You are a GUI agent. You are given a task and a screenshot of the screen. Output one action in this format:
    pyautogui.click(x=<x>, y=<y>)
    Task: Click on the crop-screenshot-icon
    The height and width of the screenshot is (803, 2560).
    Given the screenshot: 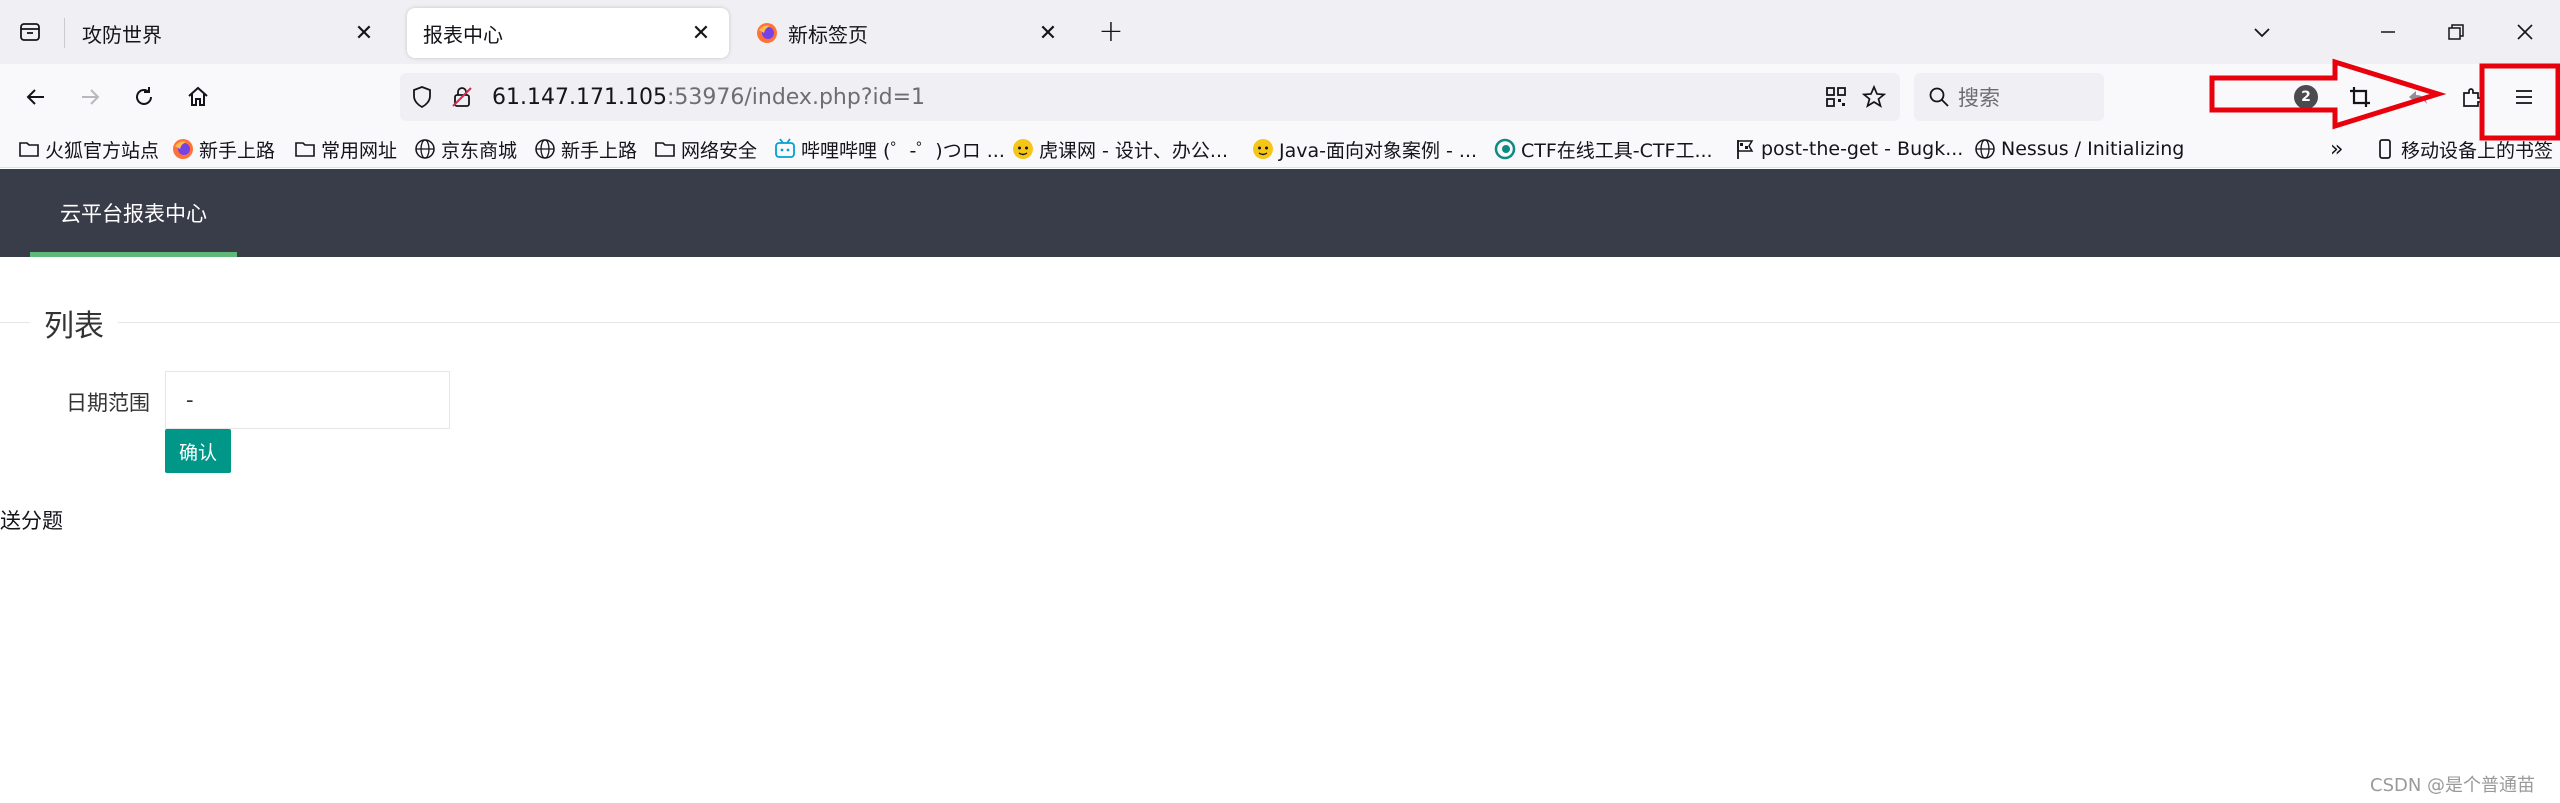 What is the action you would take?
    pyautogui.click(x=2360, y=97)
    